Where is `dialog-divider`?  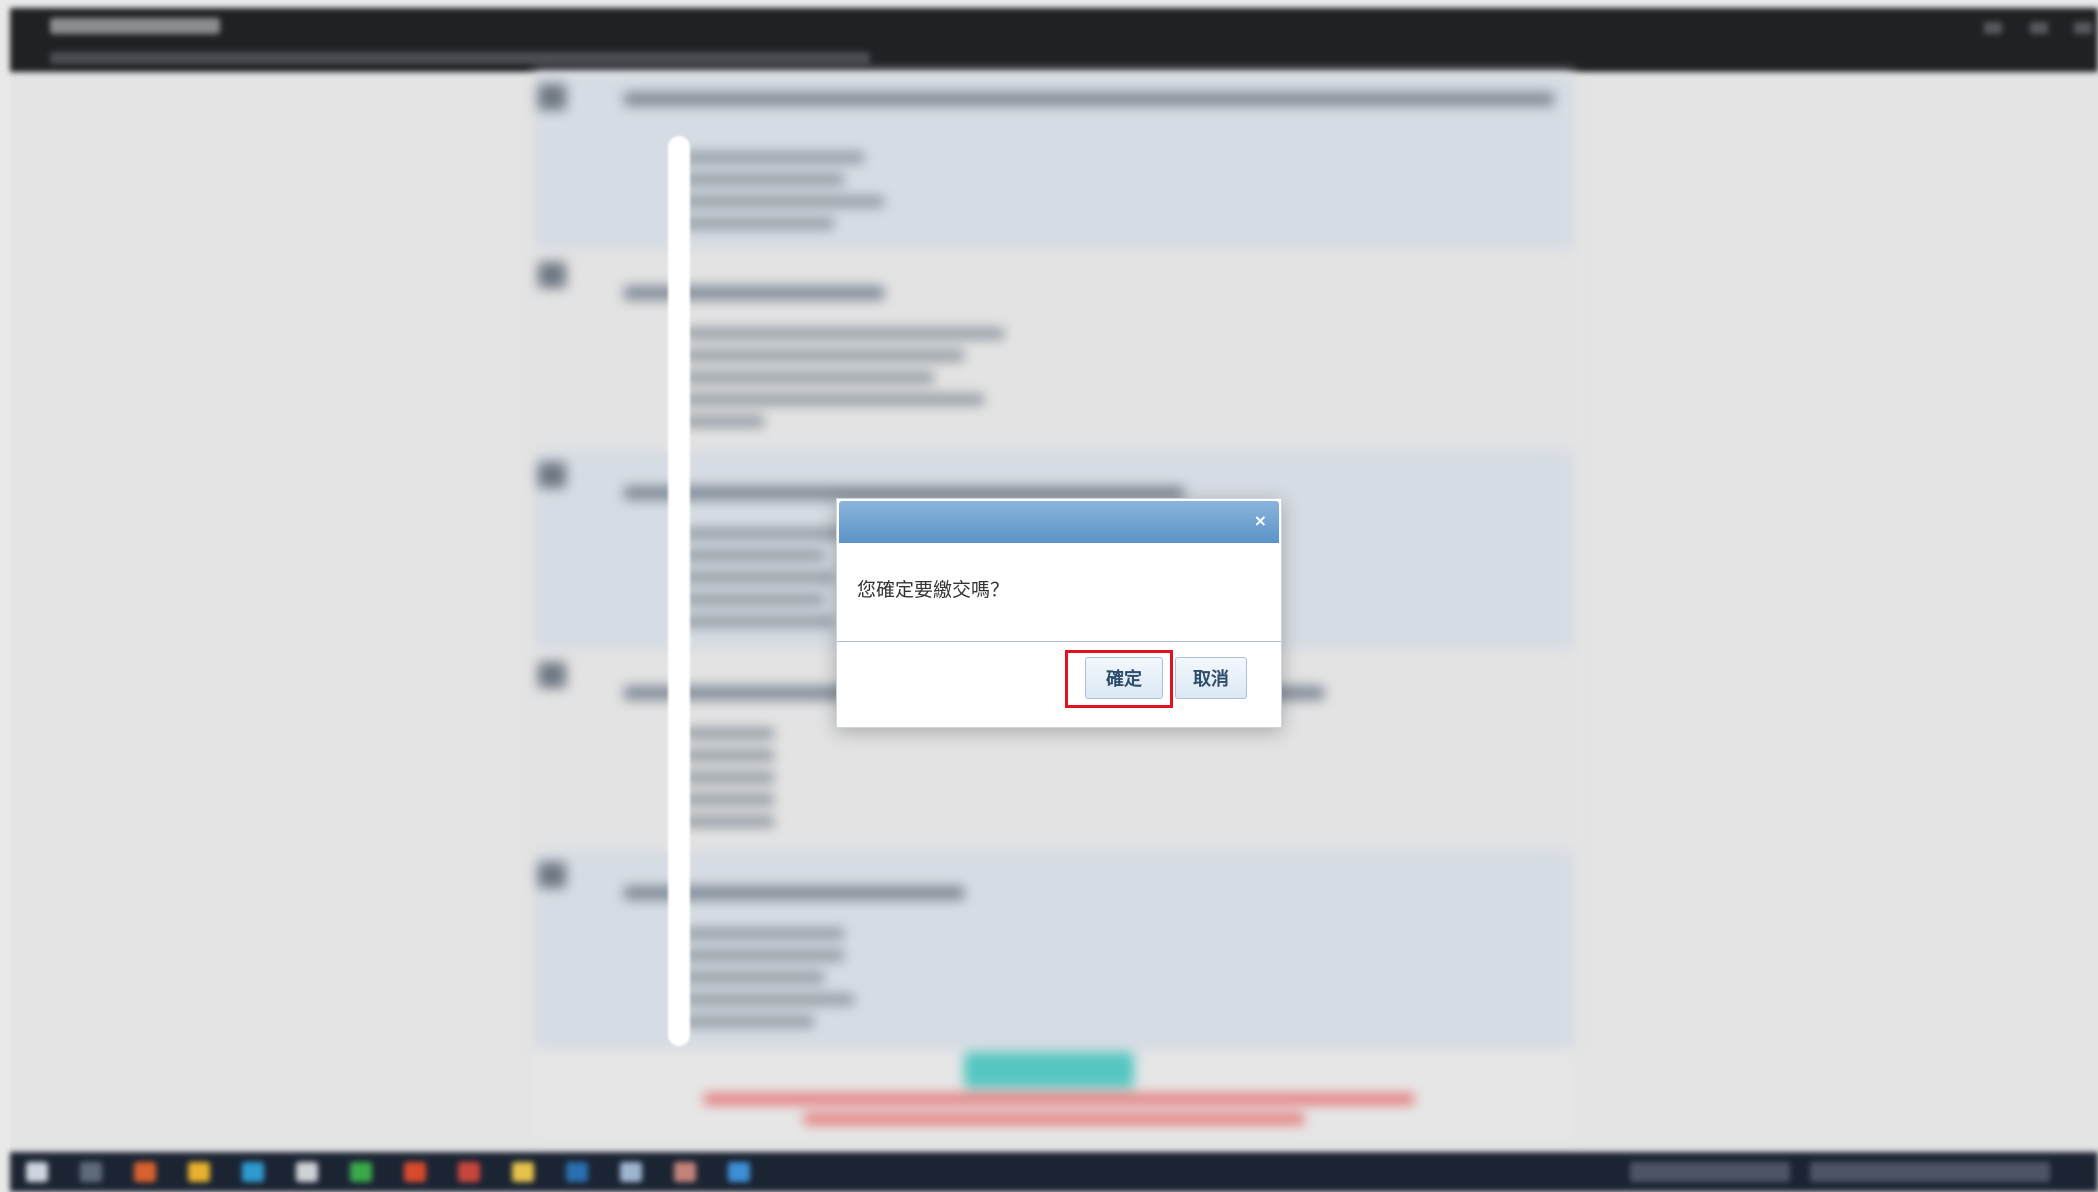
dialog-divider is located at coordinates (1059, 641).